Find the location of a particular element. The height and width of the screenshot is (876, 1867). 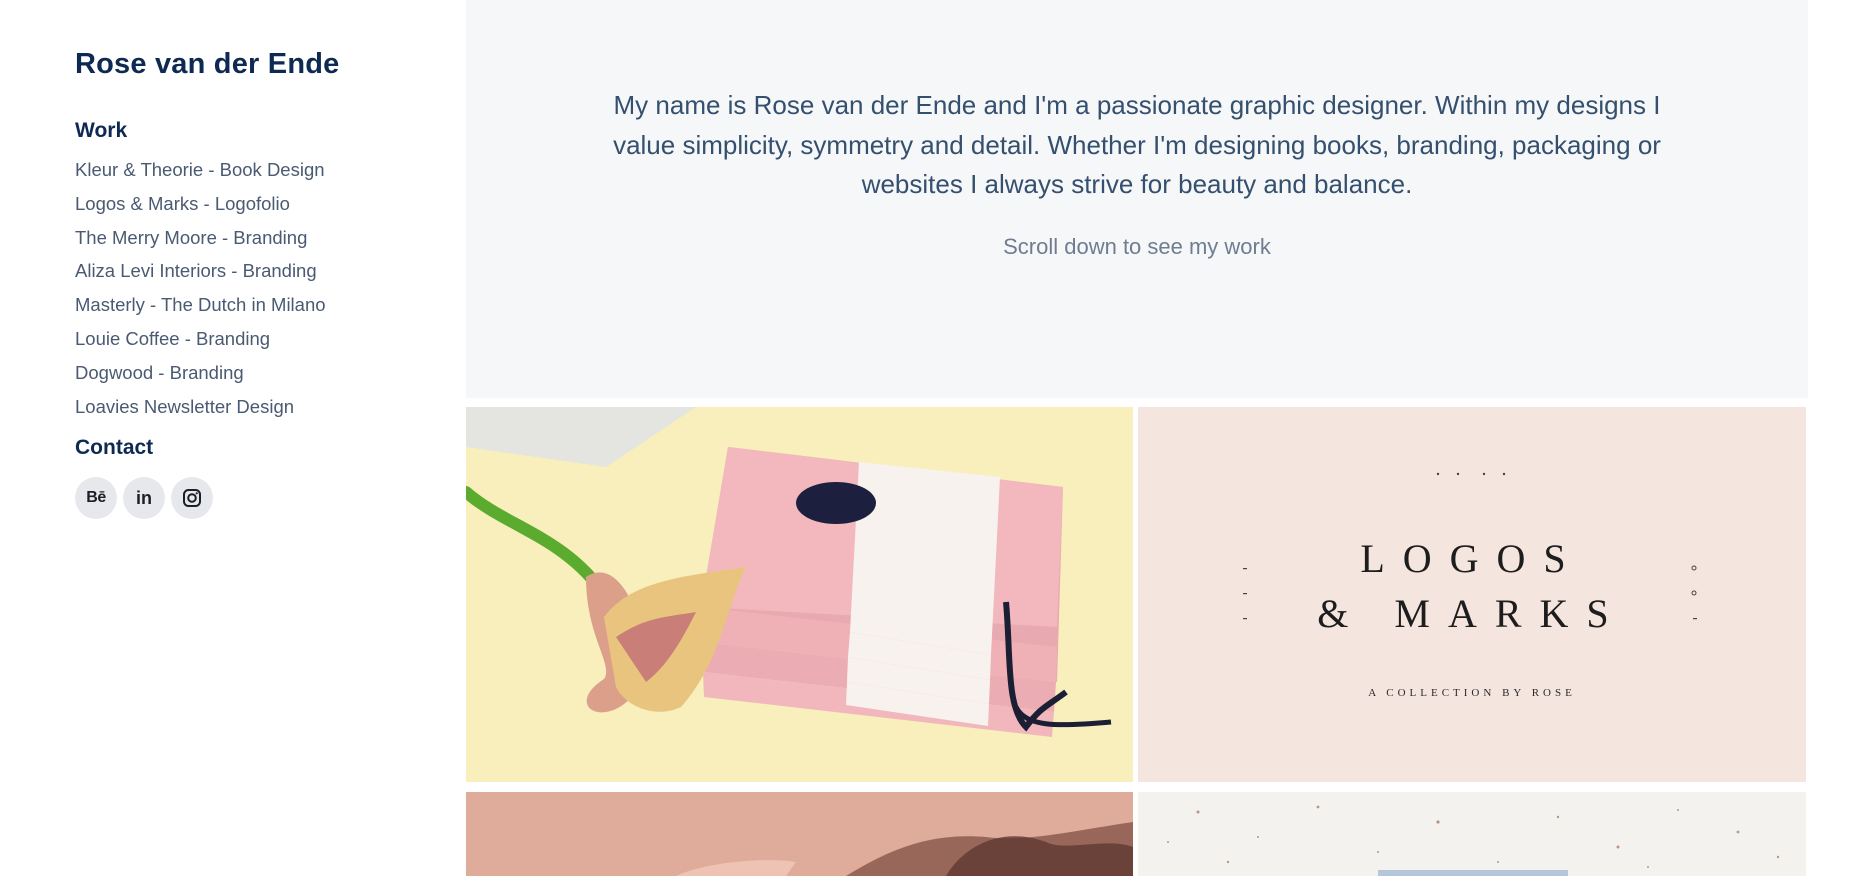

logos-subtitle: A COLLECTION BY ROSE is located at coordinates (1472, 693).